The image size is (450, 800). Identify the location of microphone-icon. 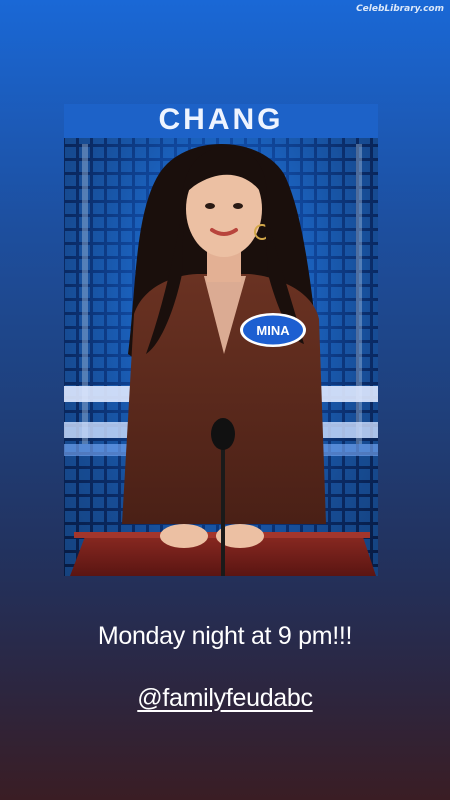
(223, 434).